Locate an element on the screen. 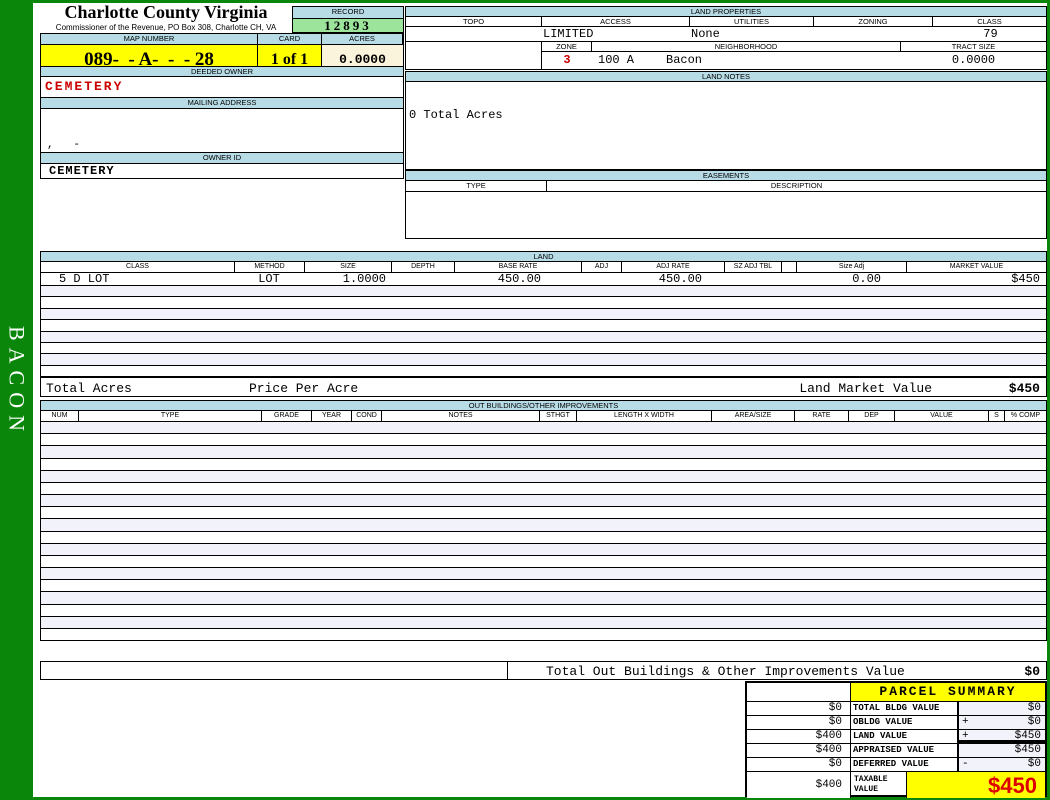  mailing-address-label: MAILING ADDRESS is located at coordinates (222, 103).